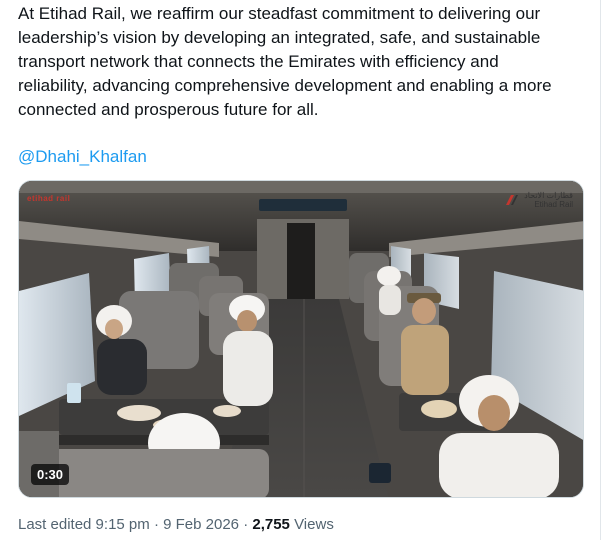  What do you see at coordinates (553, 204) in the screenshot?
I see `brand-english: Etihad Rail` at bounding box center [553, 204].